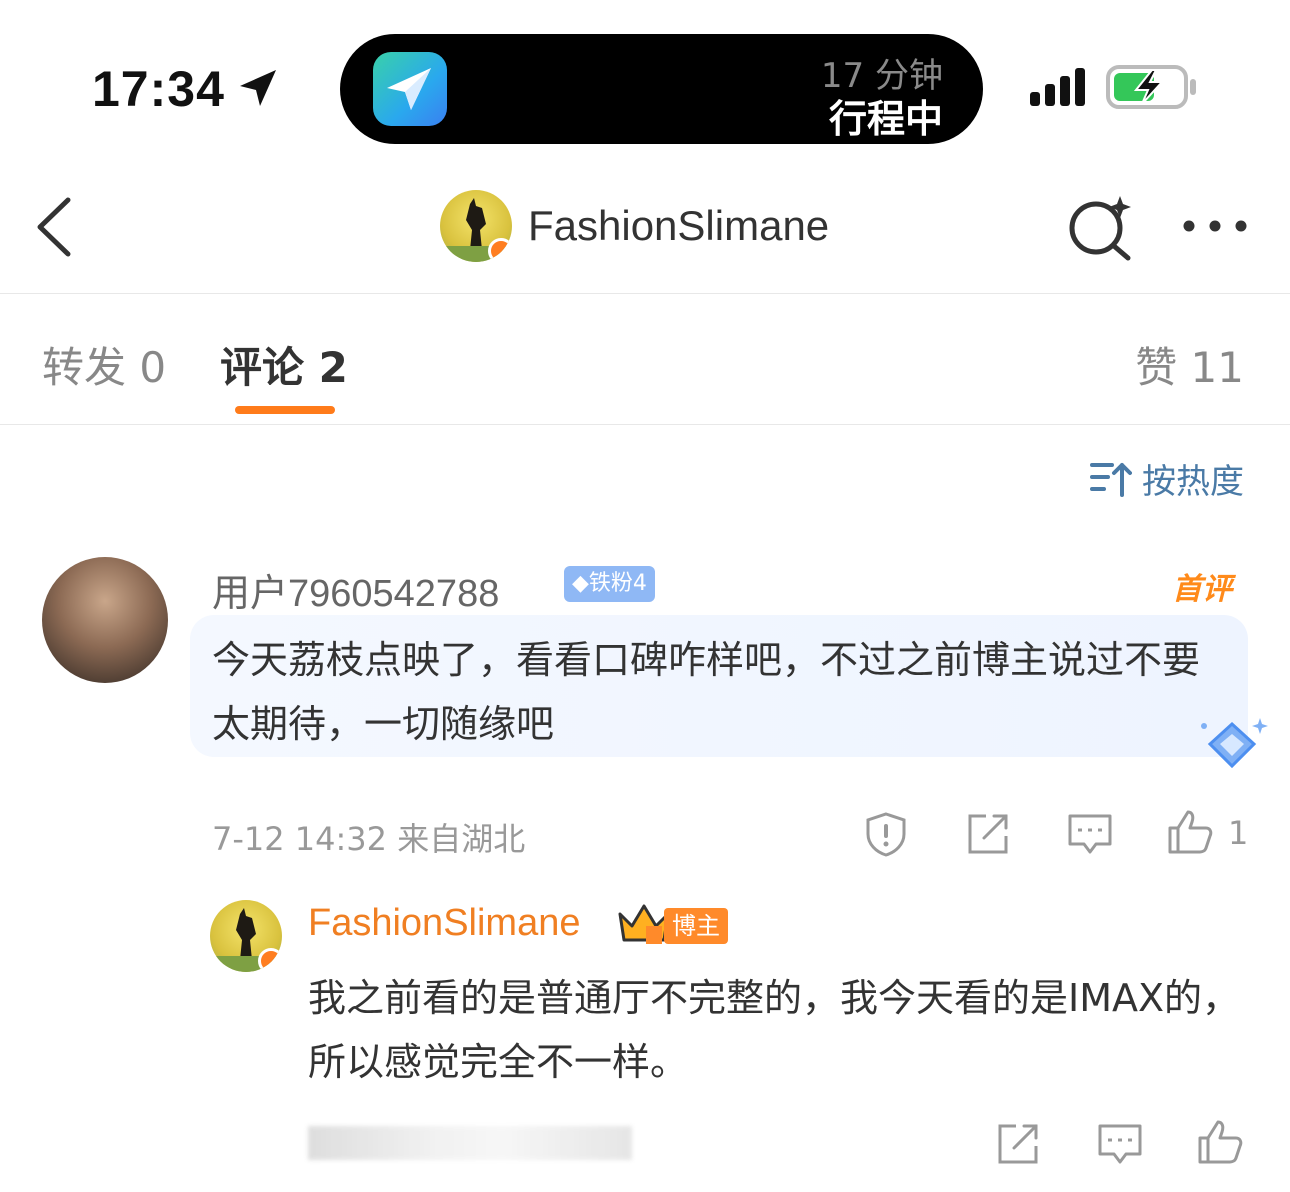  Describe the element at coordinates (679, 225) in the screenshot. I see `page-title: FashionSlimane` at that location.